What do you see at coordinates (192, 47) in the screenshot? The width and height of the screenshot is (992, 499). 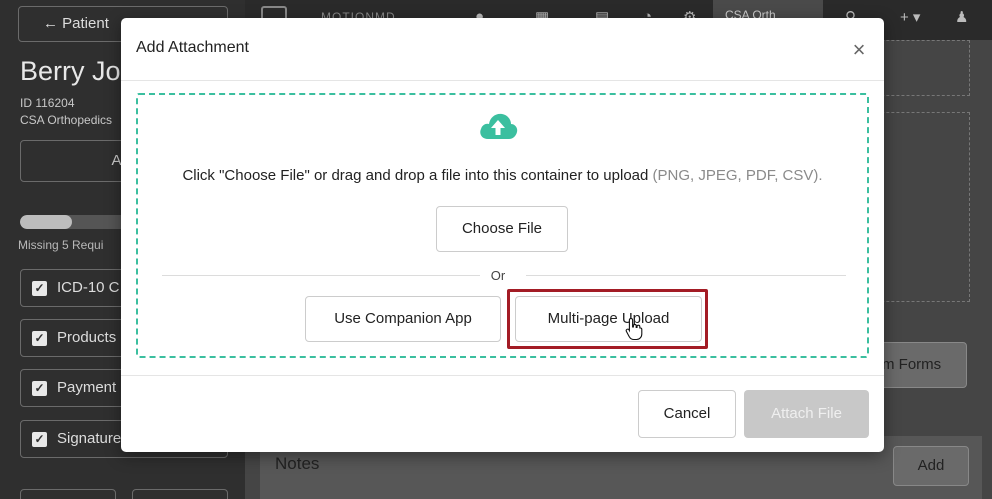 I see `modal-title: Add Attachment` at bounding box center [192, 47].